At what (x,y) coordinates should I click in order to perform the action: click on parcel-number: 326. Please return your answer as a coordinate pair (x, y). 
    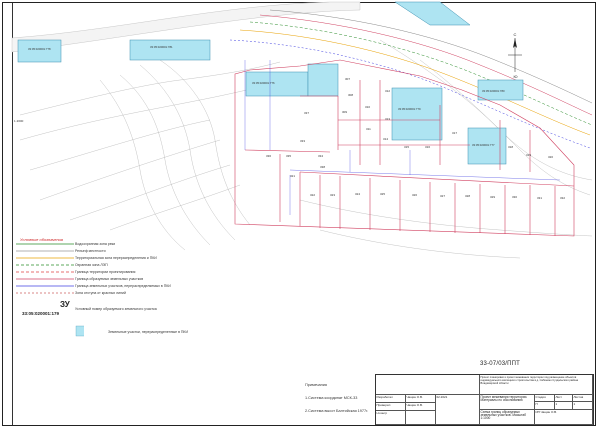
    Looking at the image, I should click on (414, 195).